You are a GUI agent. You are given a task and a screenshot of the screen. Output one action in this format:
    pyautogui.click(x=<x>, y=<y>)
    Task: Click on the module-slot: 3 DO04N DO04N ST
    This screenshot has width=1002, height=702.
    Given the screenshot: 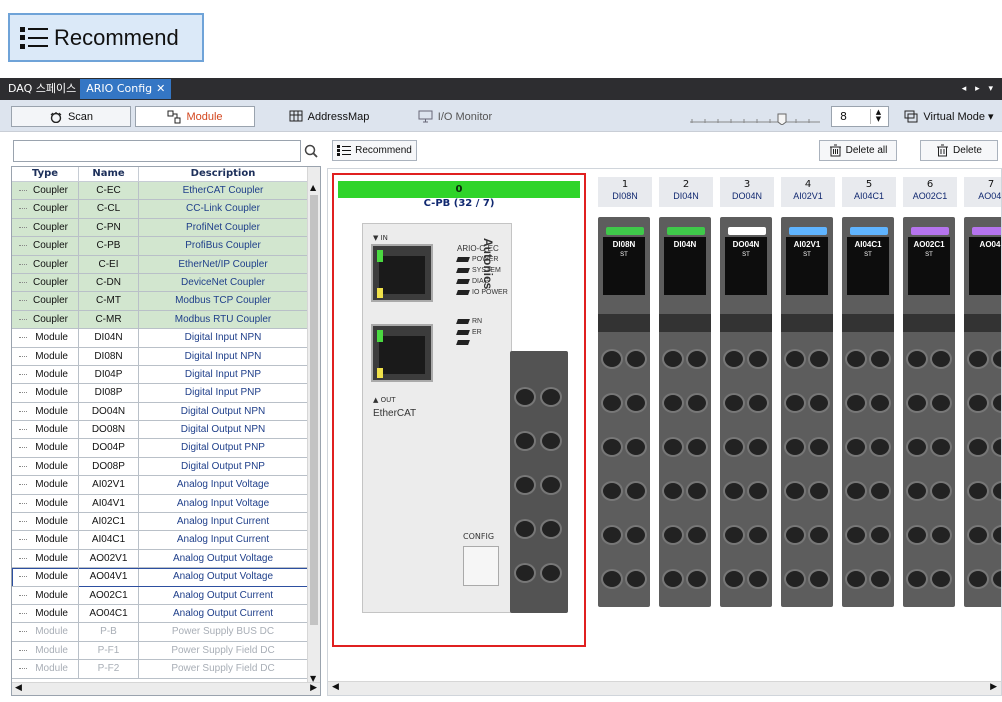 What is the action you would take?
    pyautogui.click(x=747, y=399)
    